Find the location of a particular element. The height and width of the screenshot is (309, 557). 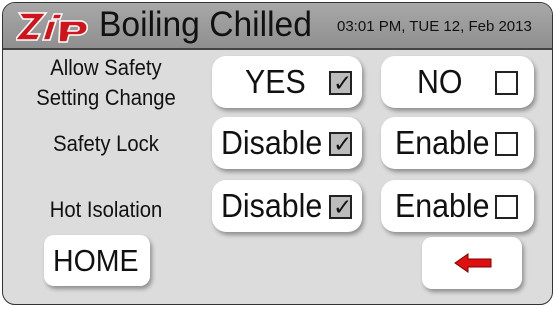

zip-logo is located at coordinates (52, 27).